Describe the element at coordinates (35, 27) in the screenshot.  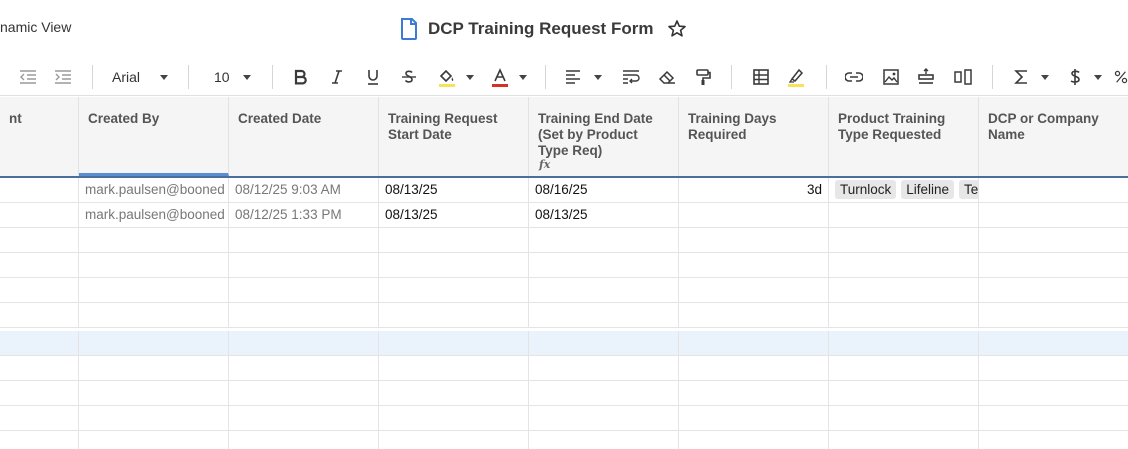
I see `view-selector: namic View` at that location.